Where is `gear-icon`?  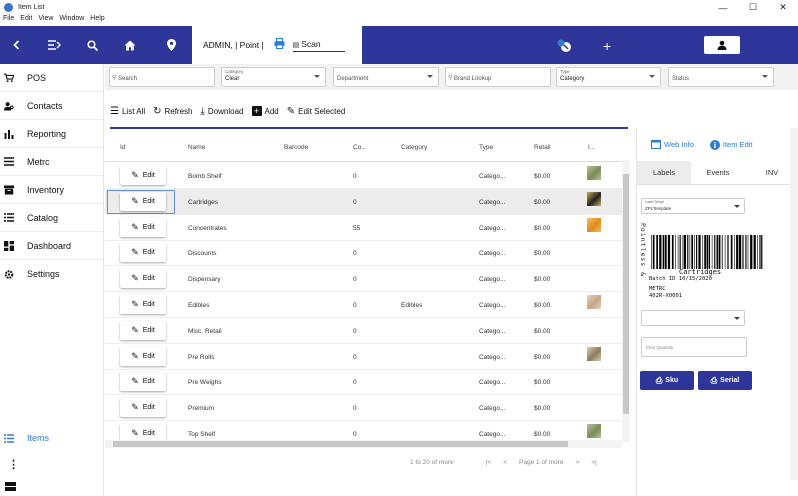 gear-icon is located at coordinates (9, 274).